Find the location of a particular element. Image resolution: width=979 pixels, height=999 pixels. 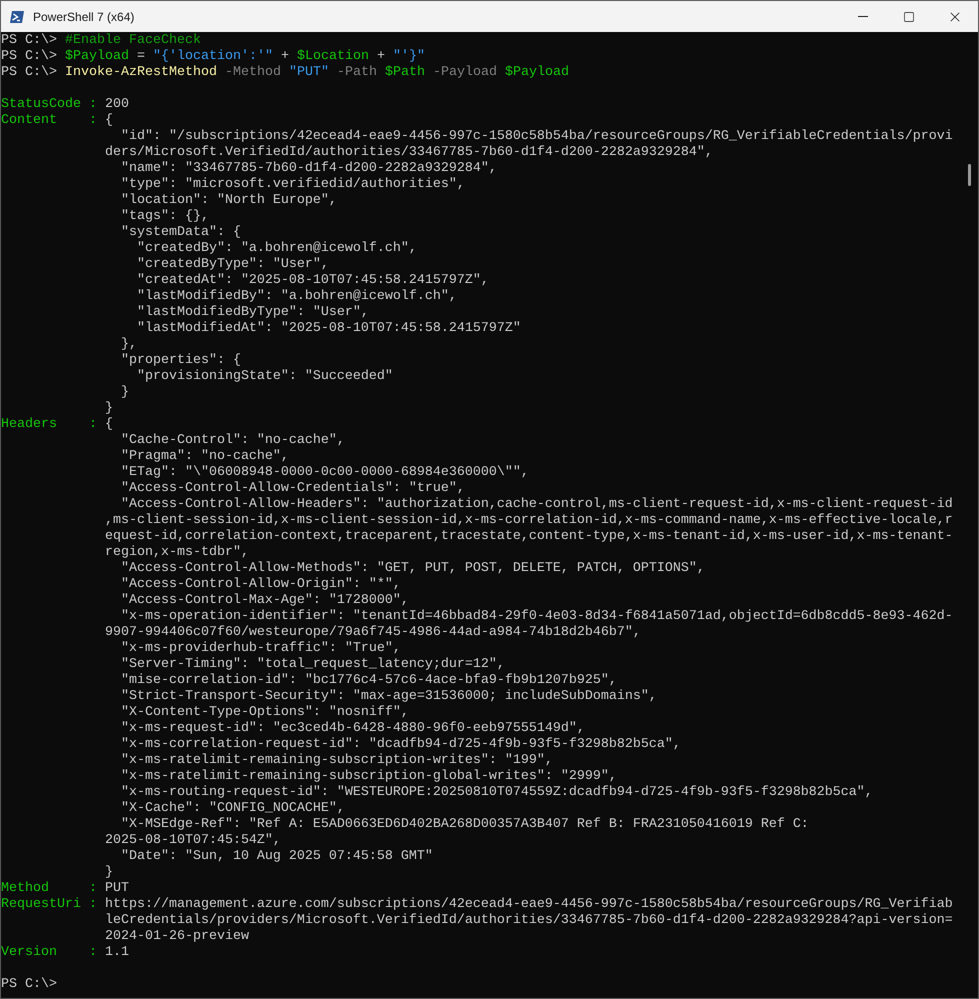

output-line: "X-Content-Type-Options": "nosniff", is located at coordinates (264, 713).